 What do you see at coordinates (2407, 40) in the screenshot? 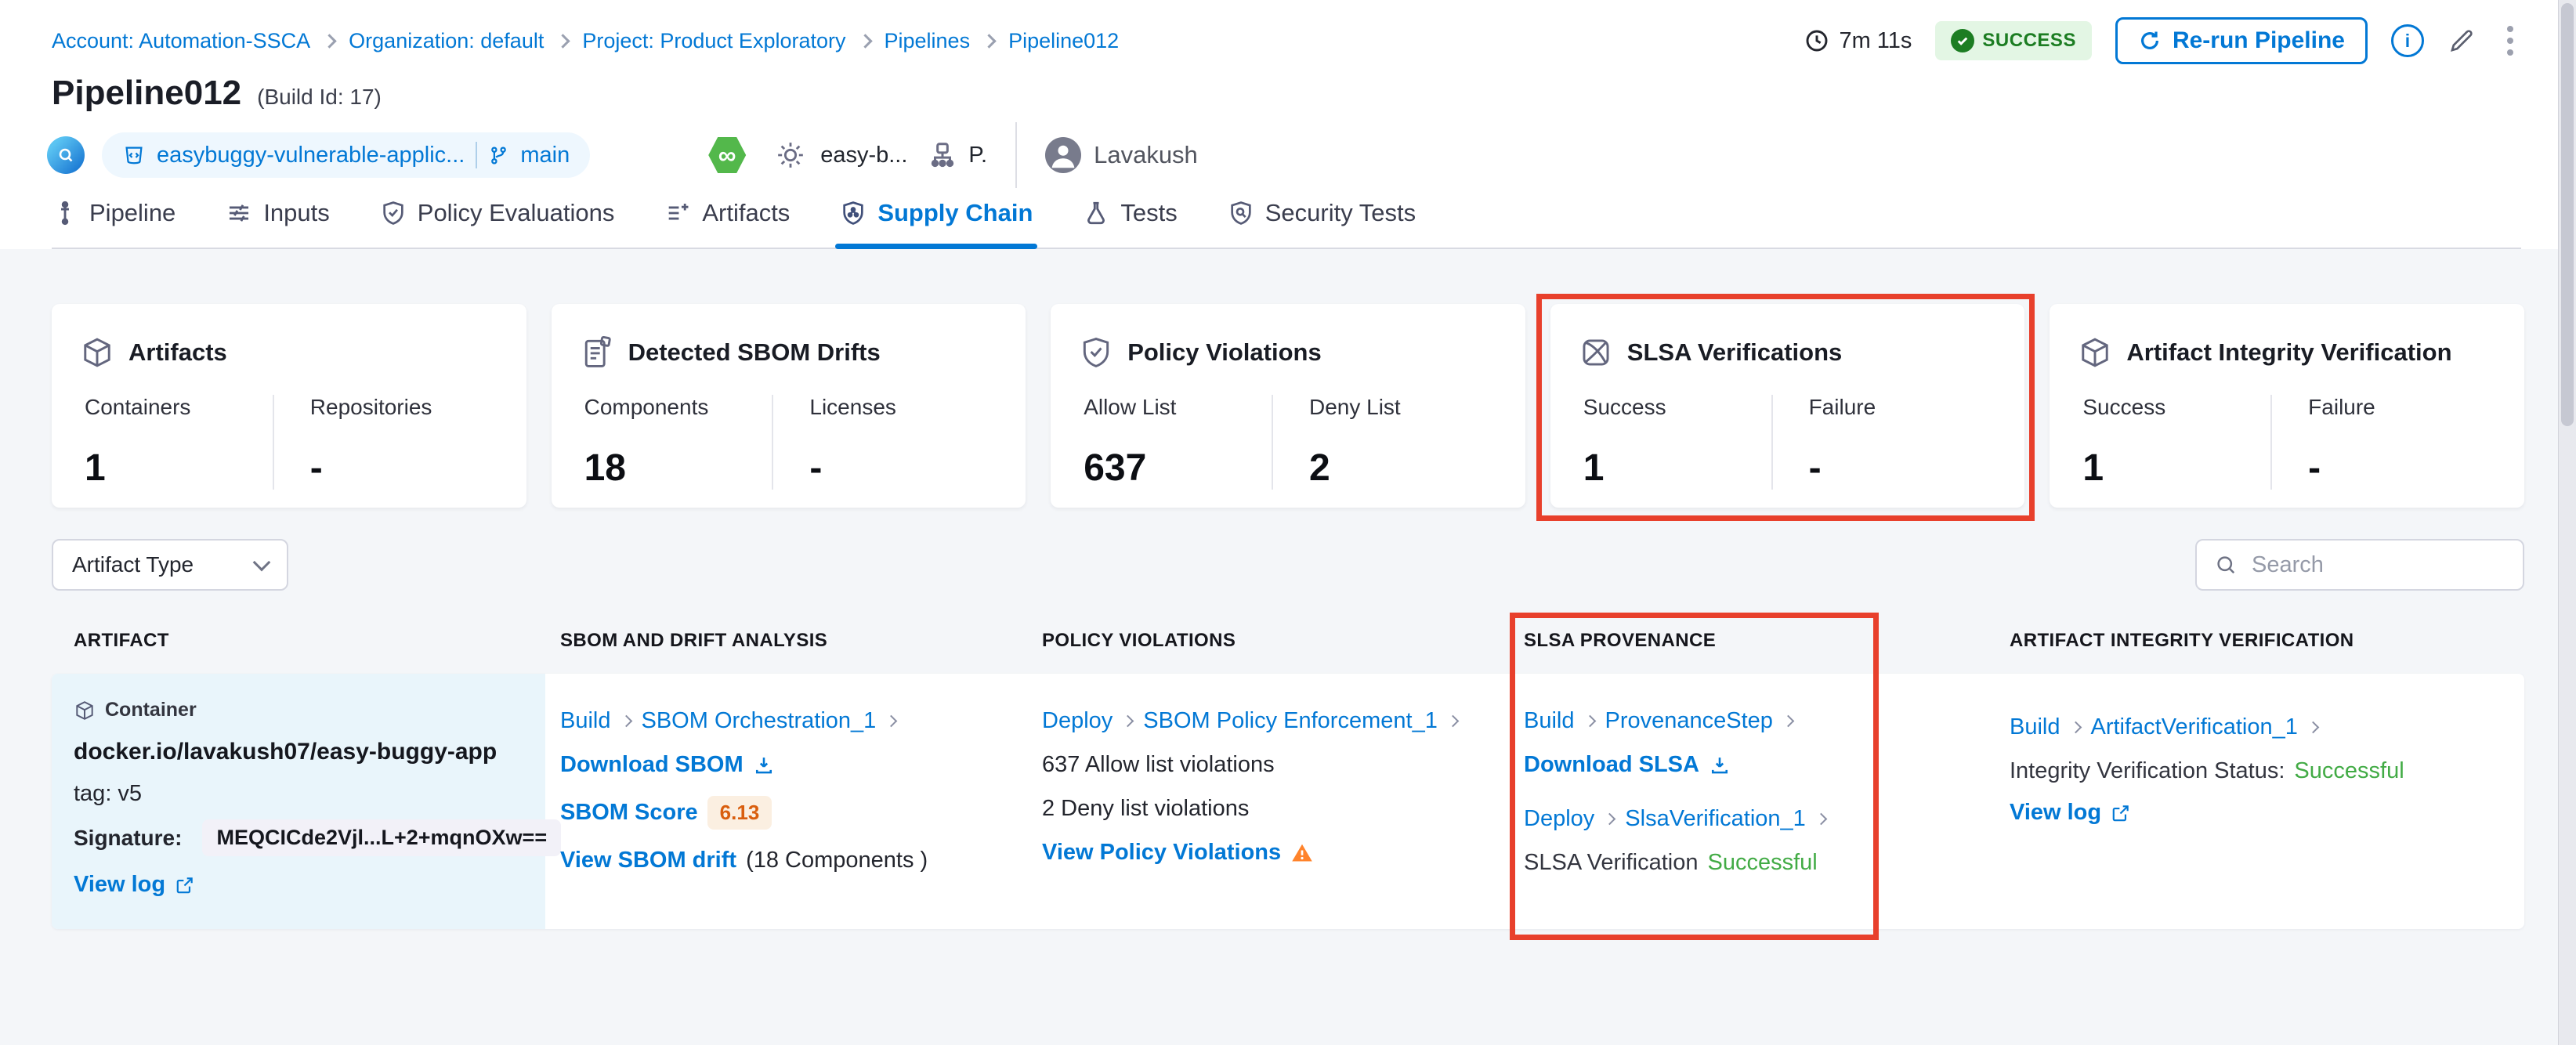
I see `info-icon: i` at bounding box center [2407, 40].